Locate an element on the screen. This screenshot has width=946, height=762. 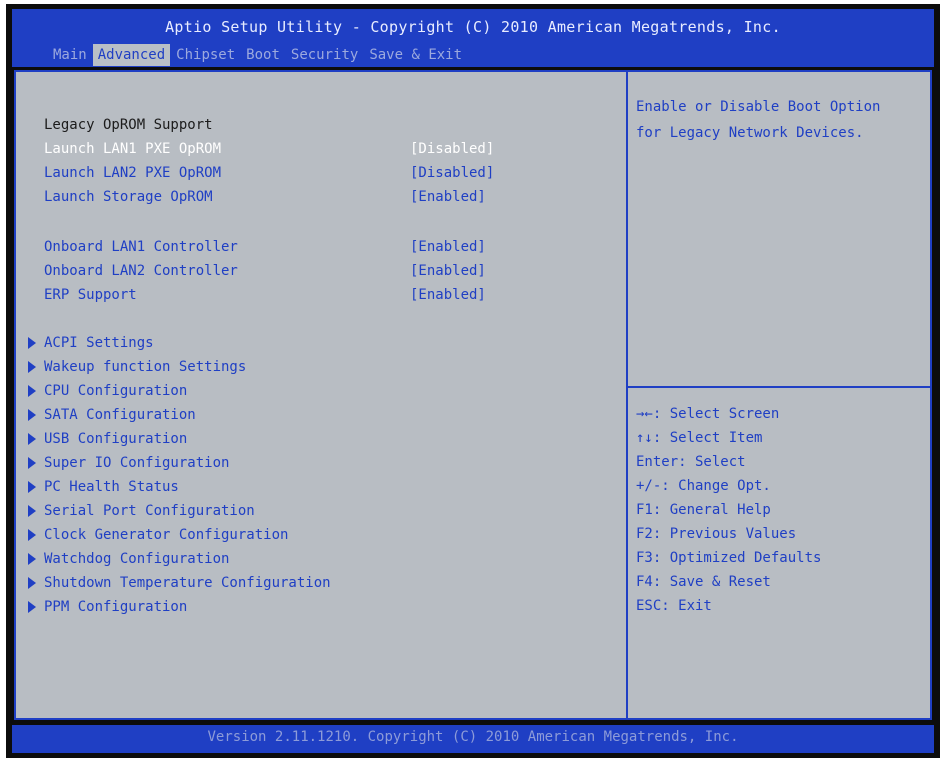
submenu-super-io-configuration: Super IO Configuration is located at coordinates (128, 463).